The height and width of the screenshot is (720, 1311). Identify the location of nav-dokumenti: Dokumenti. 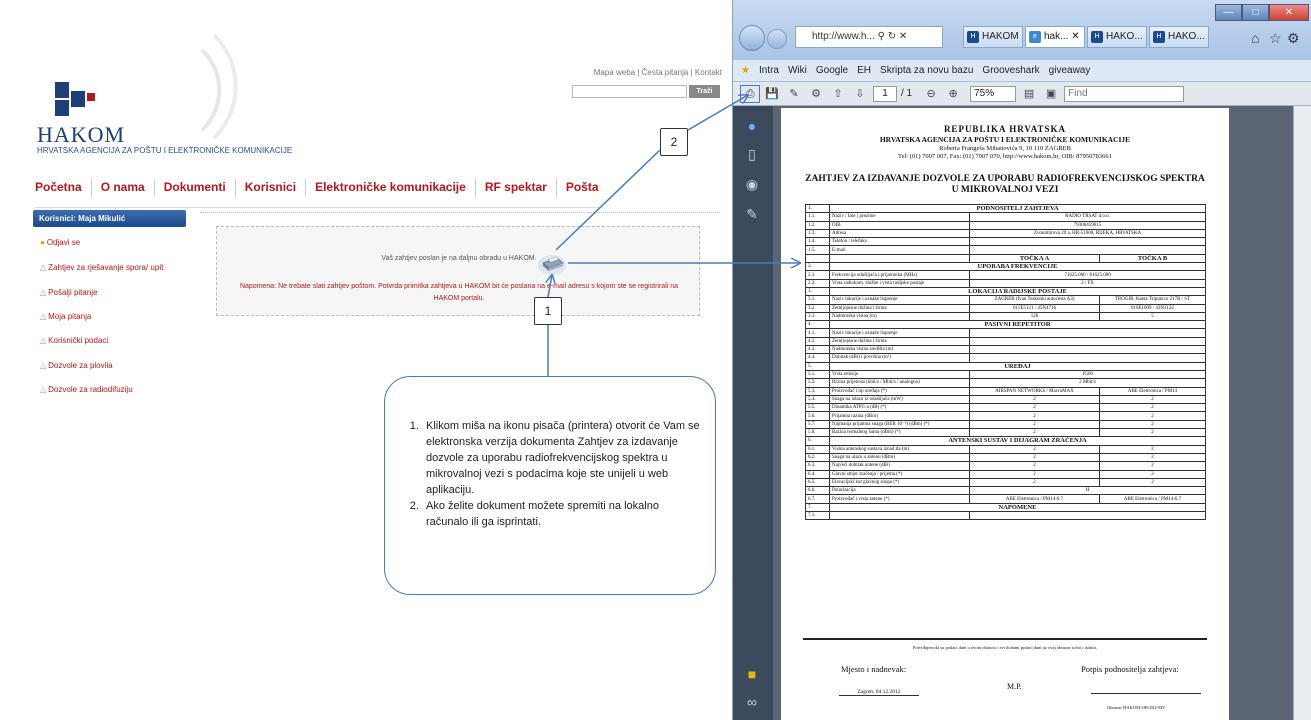
(195, 188).